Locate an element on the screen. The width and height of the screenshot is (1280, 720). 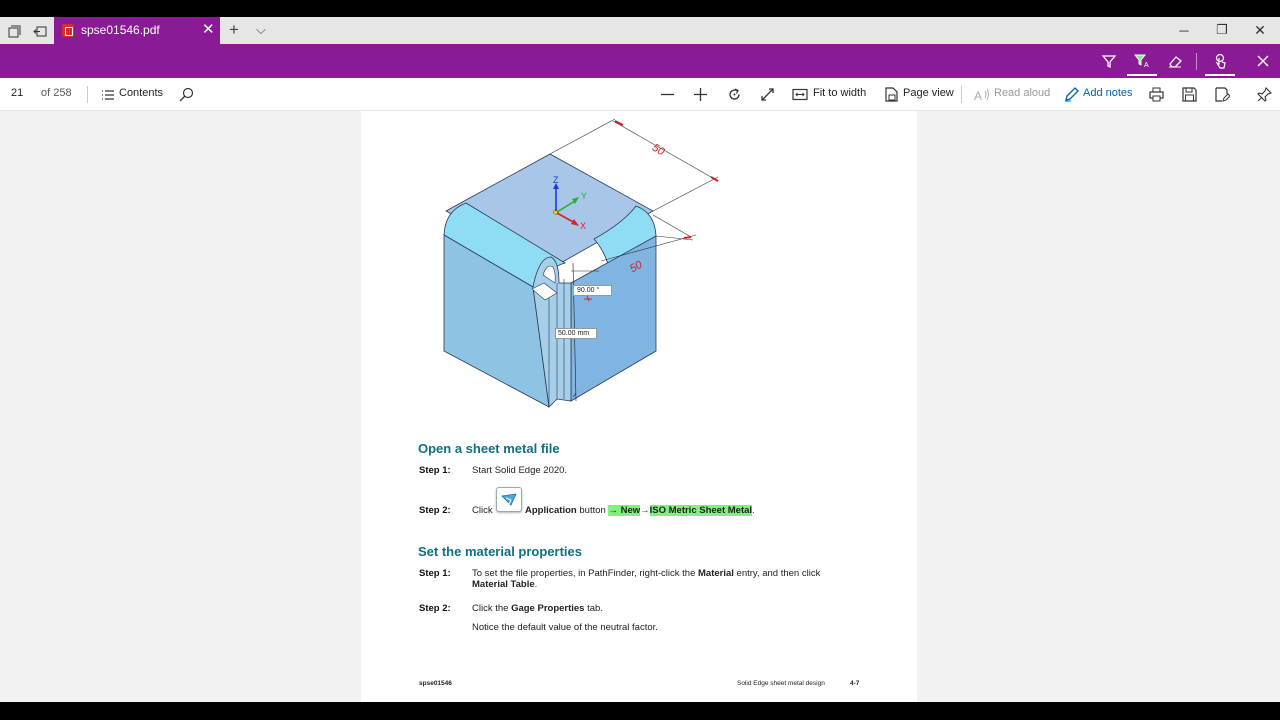
eraser-icon is located at coordinates (1175, 61).